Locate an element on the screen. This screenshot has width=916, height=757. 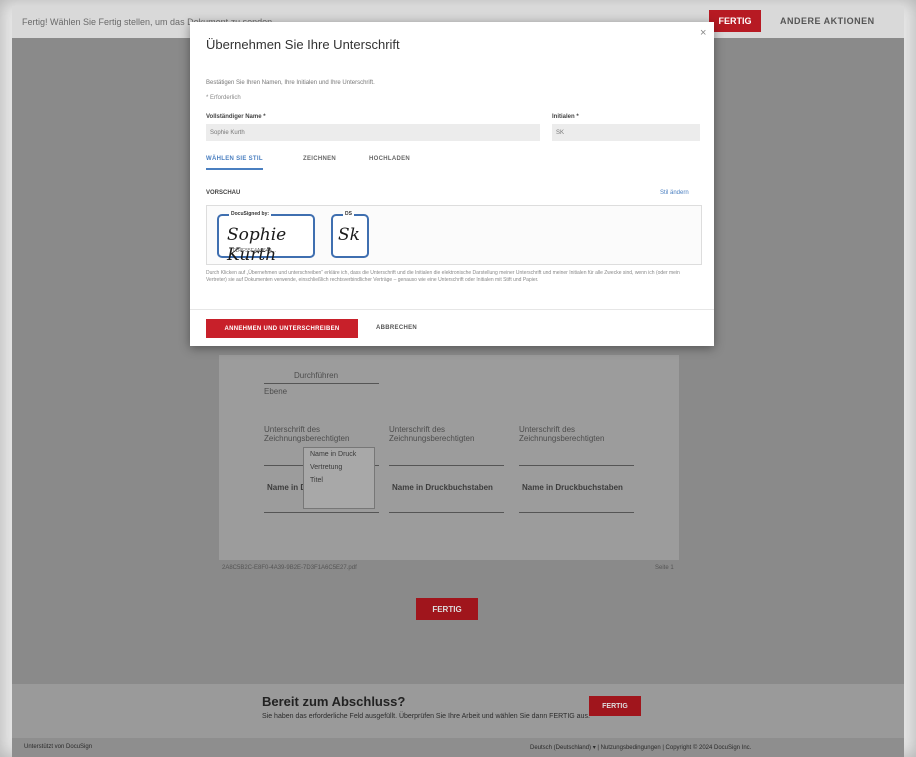
finish-button-bottom: FERTIG is located at coordinates (615, 706).